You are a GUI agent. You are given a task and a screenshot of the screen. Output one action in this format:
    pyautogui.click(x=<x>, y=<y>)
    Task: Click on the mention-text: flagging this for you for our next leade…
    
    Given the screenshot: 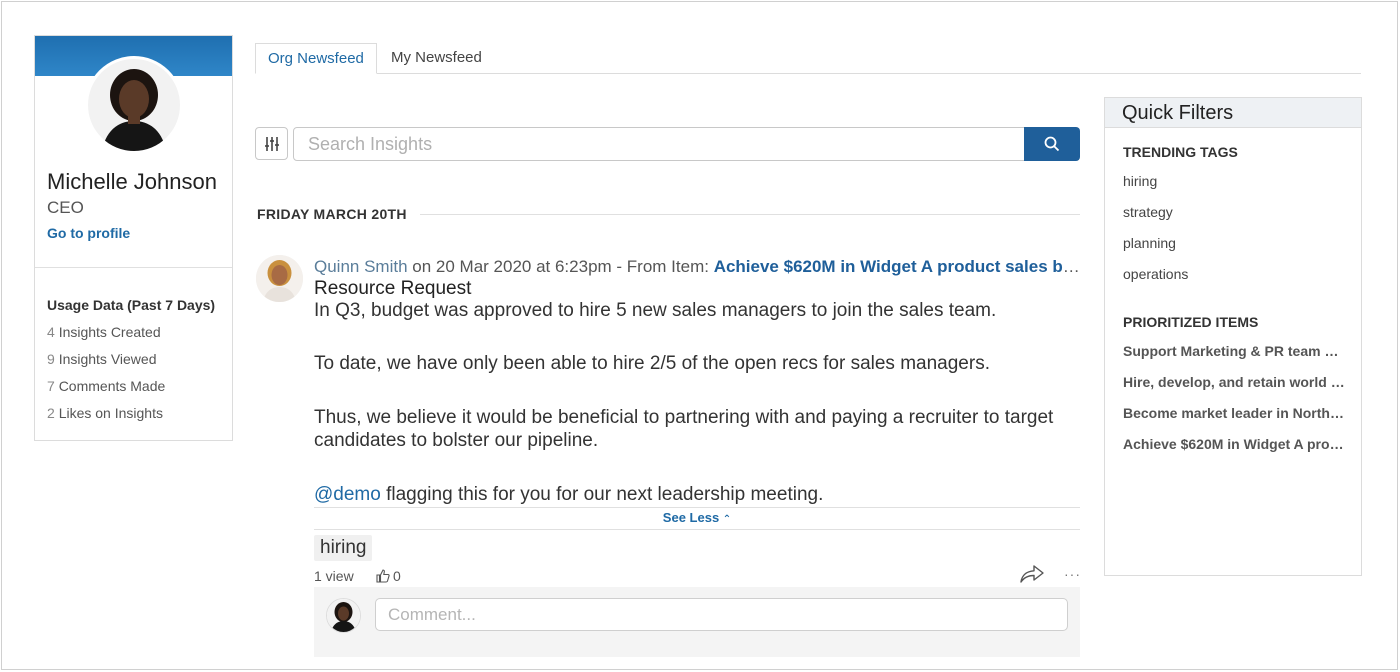 What is the action you would take?
    pyautogui.click(x=602, y=494)
    